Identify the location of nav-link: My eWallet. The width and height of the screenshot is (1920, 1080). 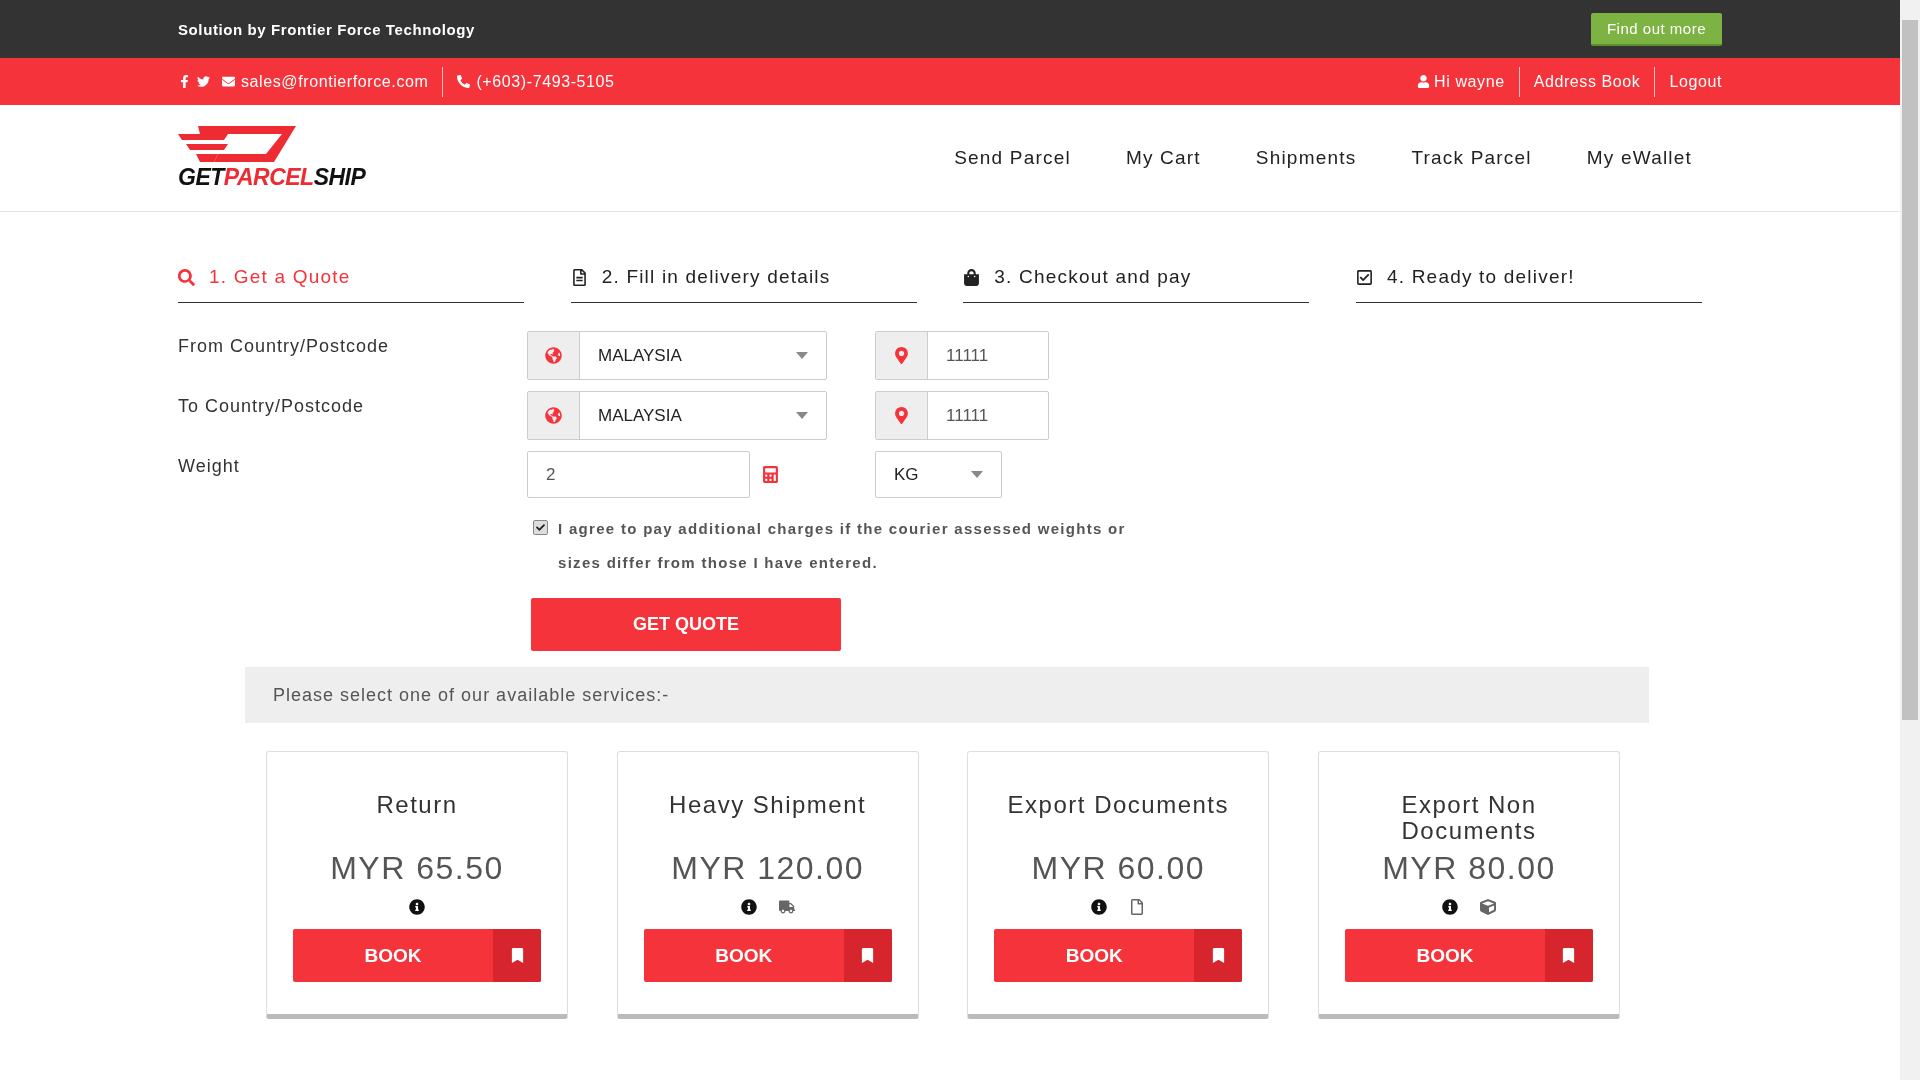
(1639, 158).